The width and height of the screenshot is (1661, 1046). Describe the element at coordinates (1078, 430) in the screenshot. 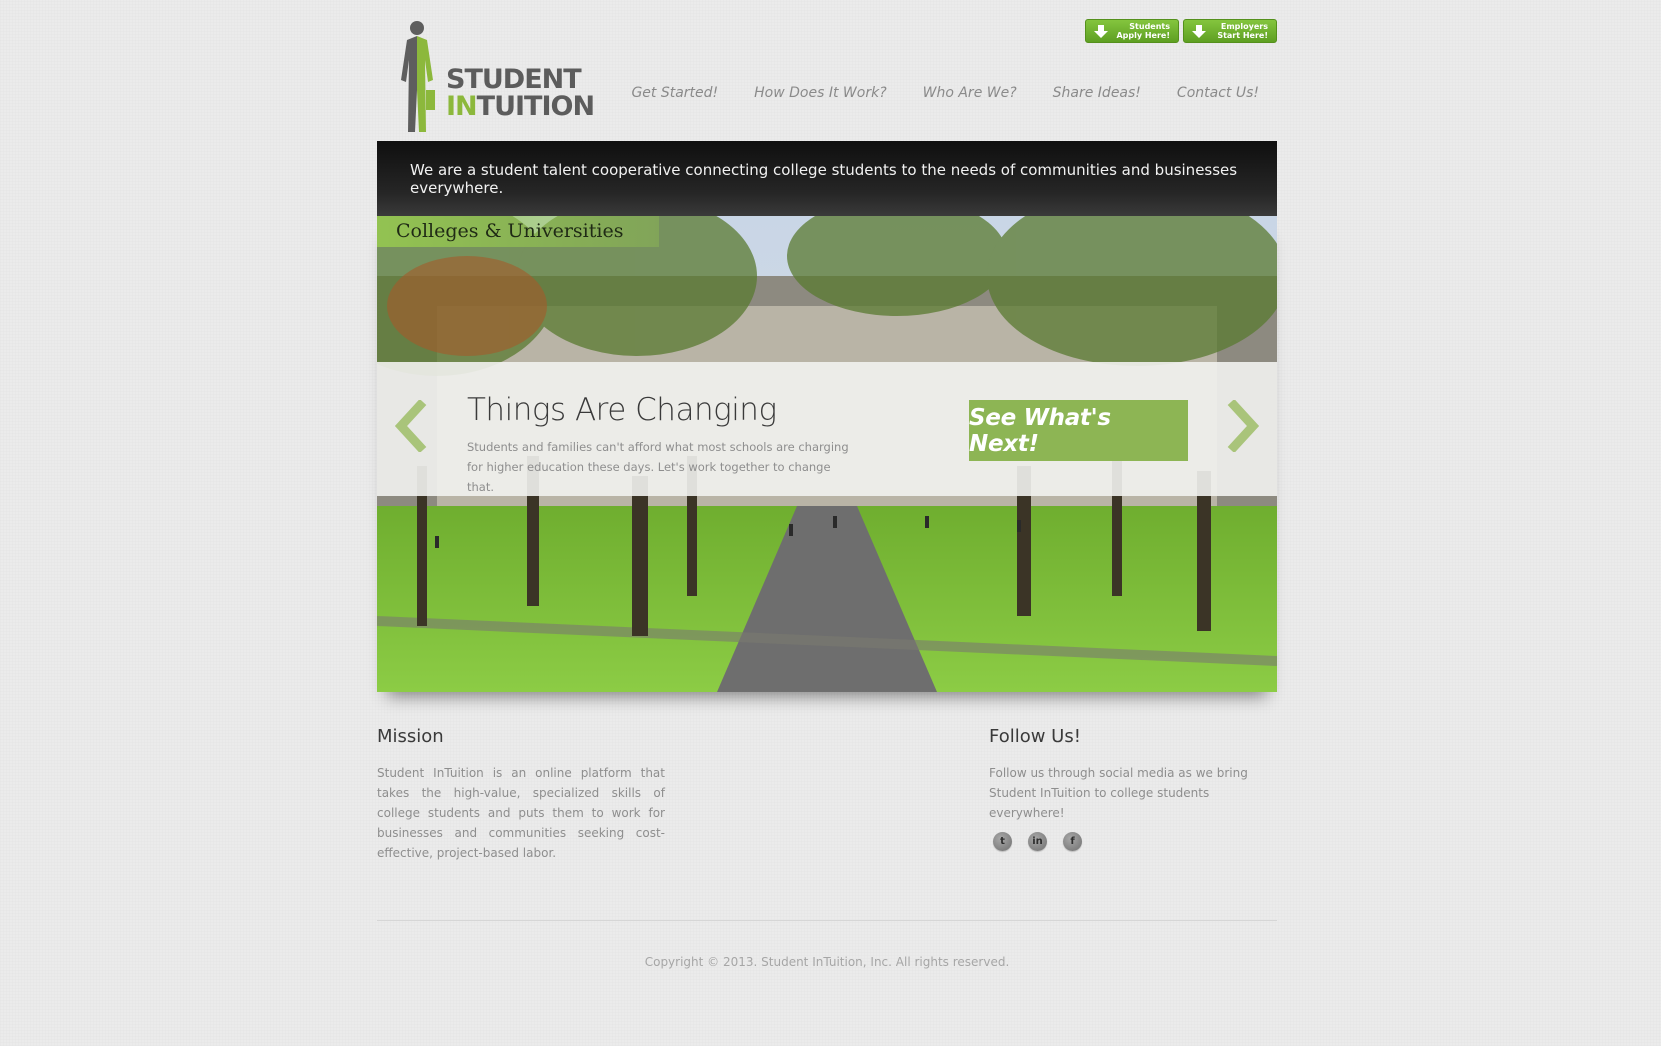

I see `see-whats-next-button: See What's Next!` at that location.